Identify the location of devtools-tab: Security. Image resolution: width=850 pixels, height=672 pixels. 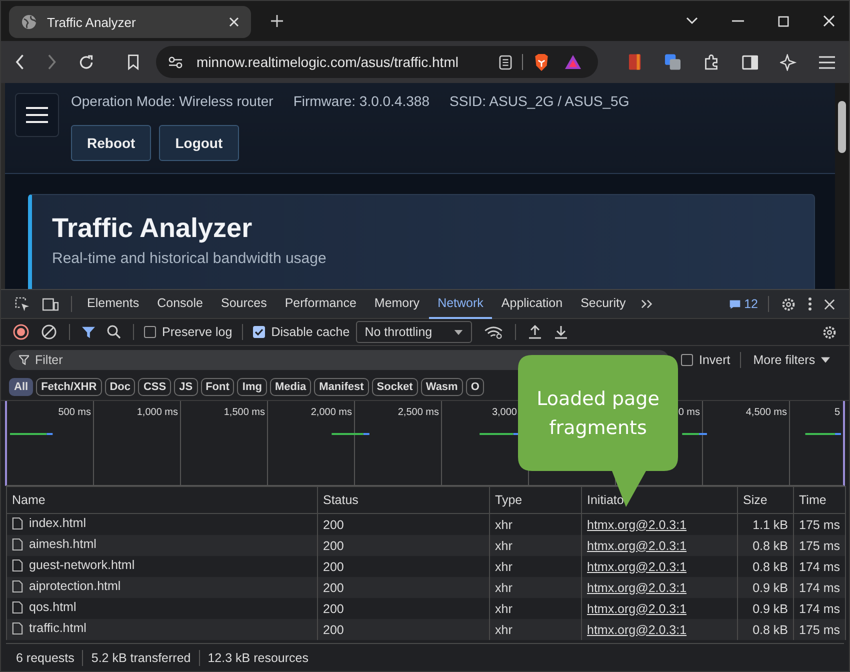
(603, 304).